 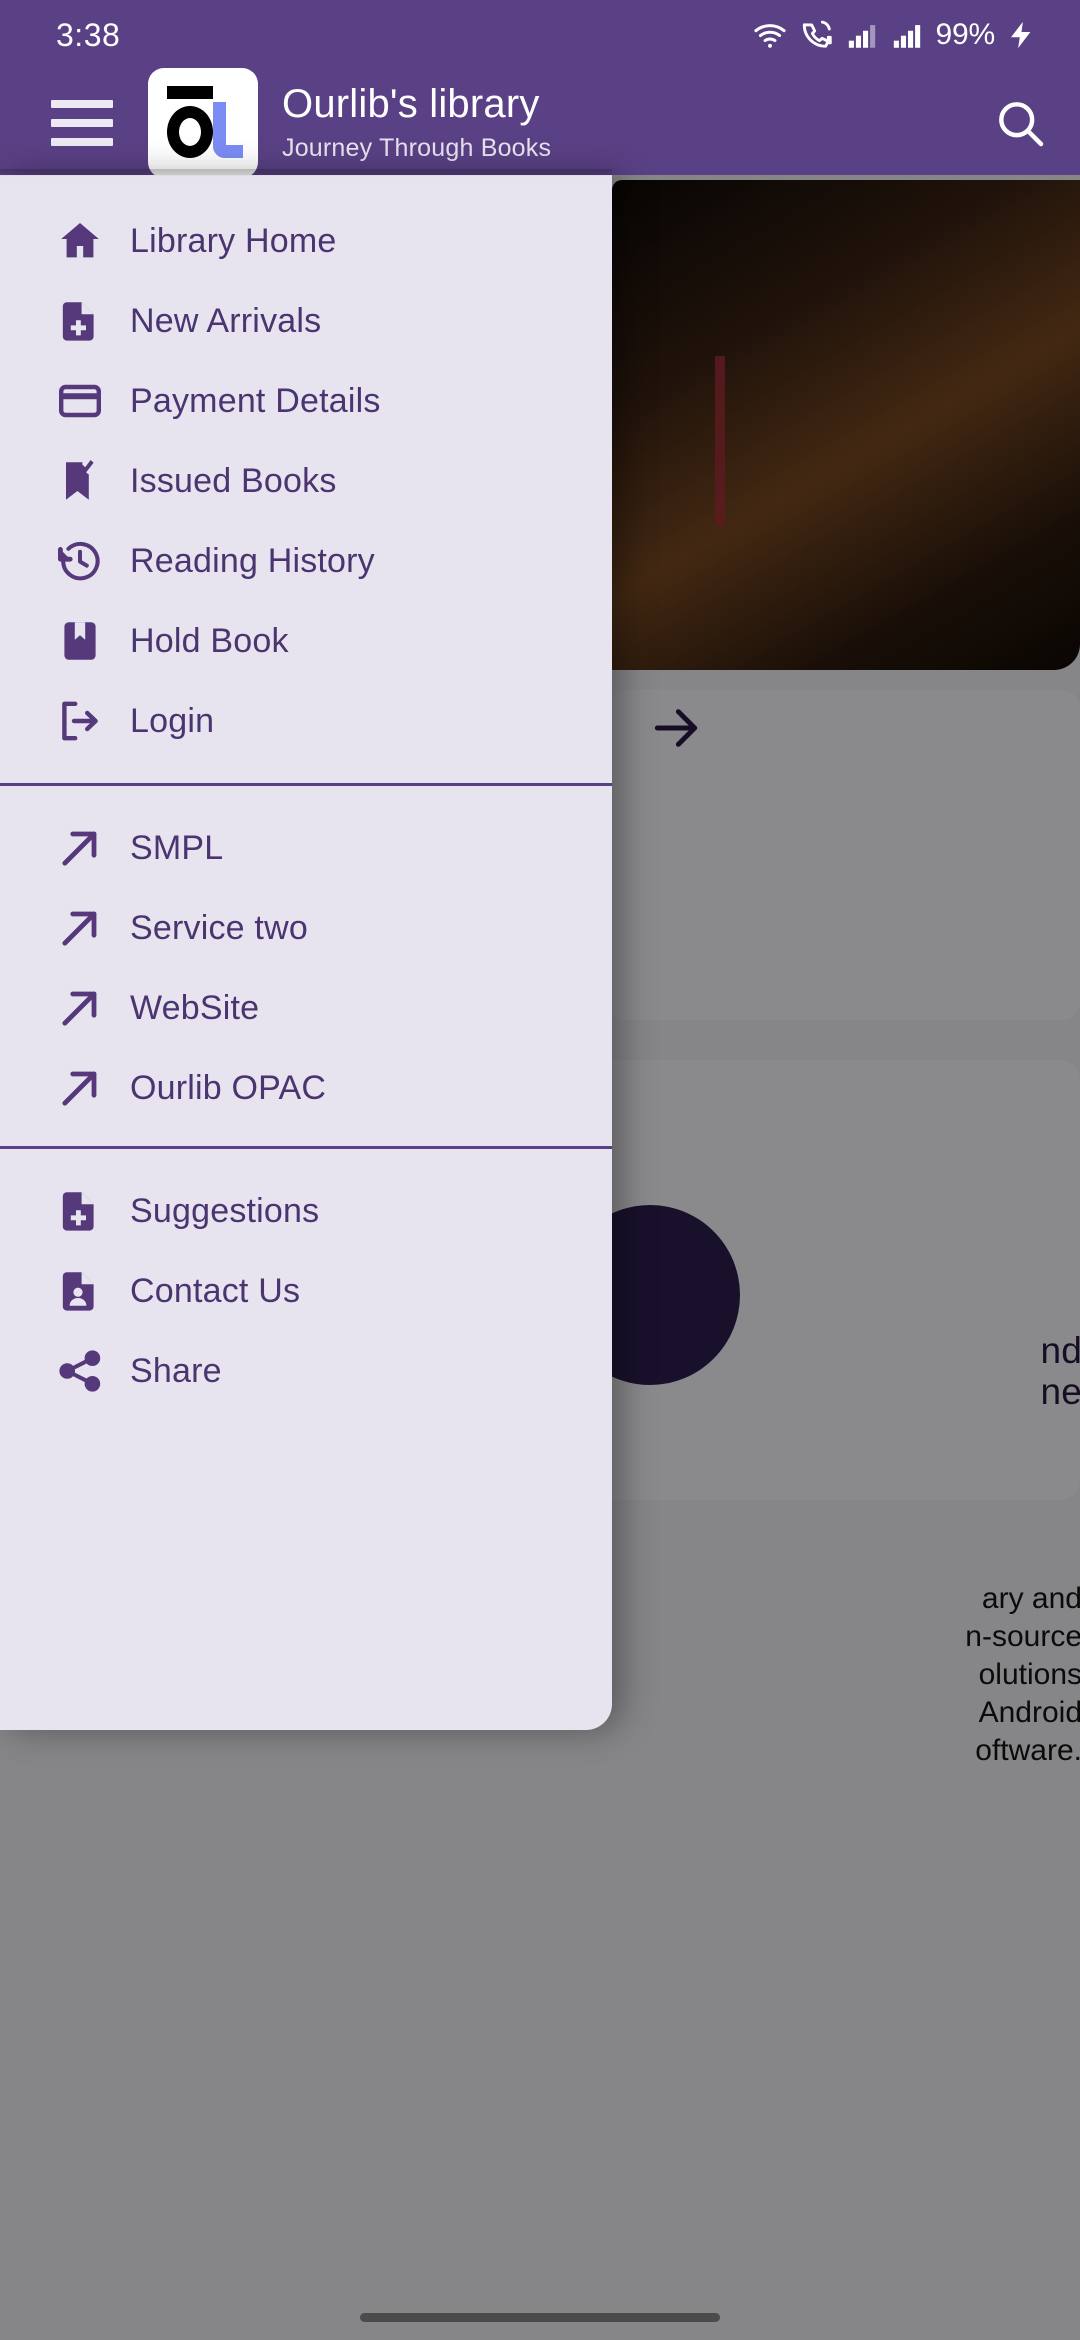 I want to click on sidebar-item-payment-details: Payment Details, so click(x=306, y=401).